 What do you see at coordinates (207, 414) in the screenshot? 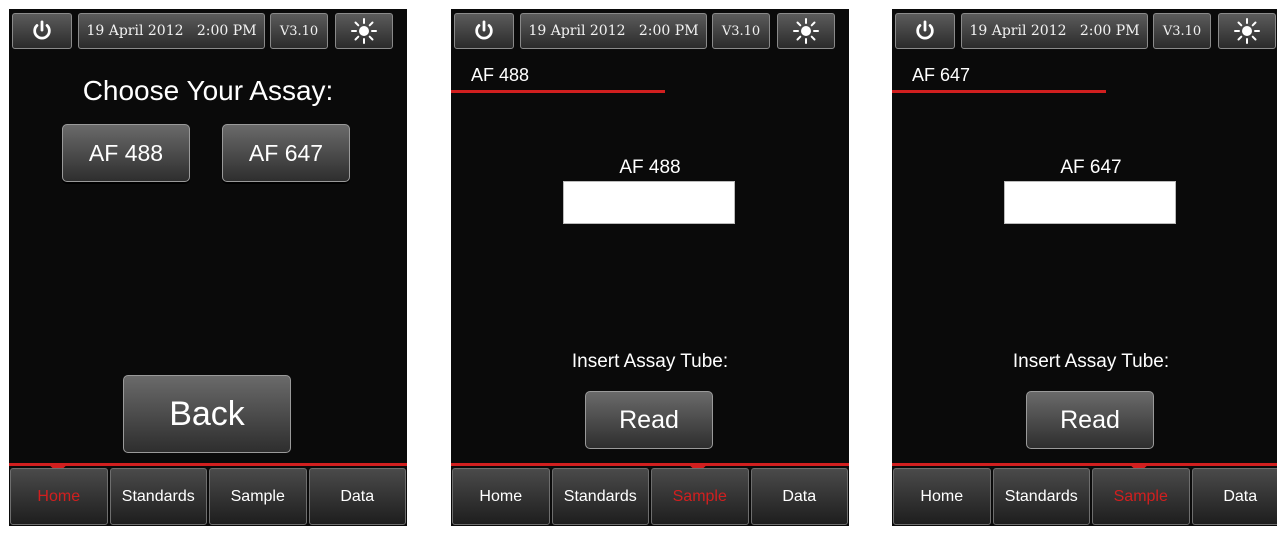
I see `back-button: Back` at bounding box center [207, 414].